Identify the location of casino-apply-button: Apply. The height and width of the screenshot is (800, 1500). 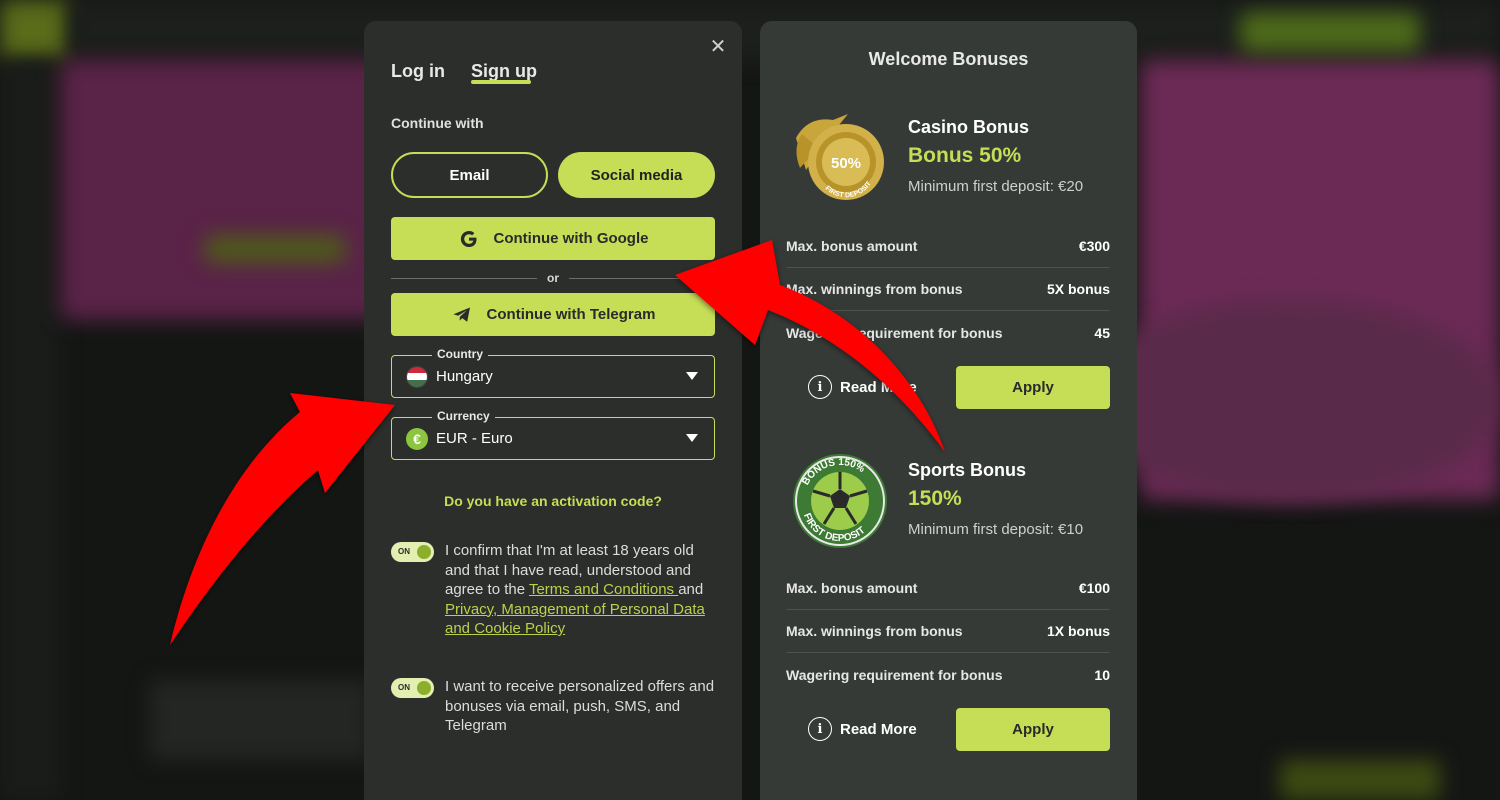
(1033, 387).